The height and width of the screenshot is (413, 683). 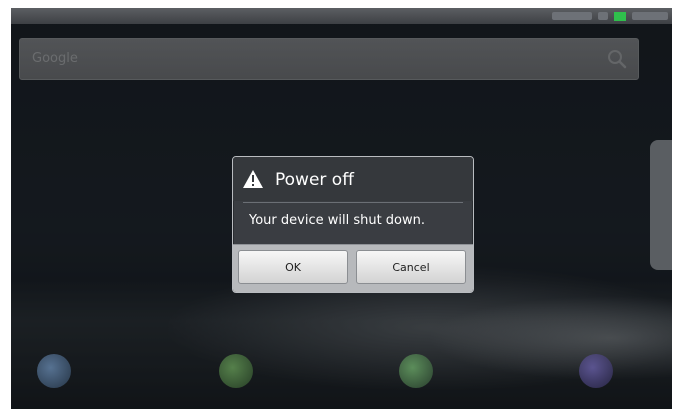 What do you see at coordinates (596, 371) in the screenshot?
I see `gallery-icon` at bounding box center [596, 371].